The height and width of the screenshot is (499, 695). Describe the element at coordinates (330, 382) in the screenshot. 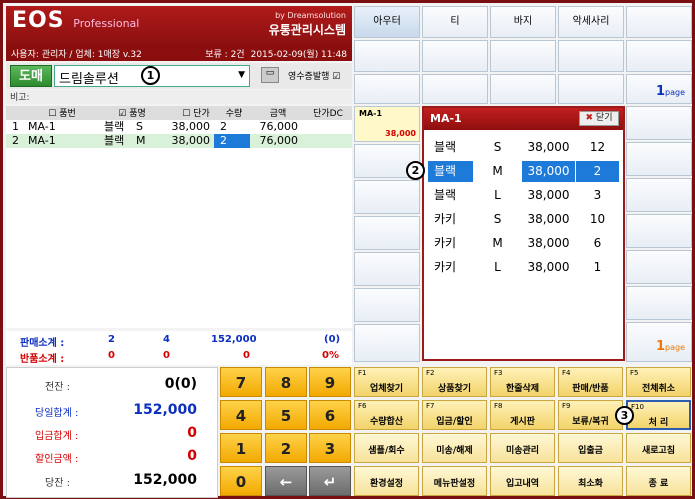

I see `key-9: 9` at that location.